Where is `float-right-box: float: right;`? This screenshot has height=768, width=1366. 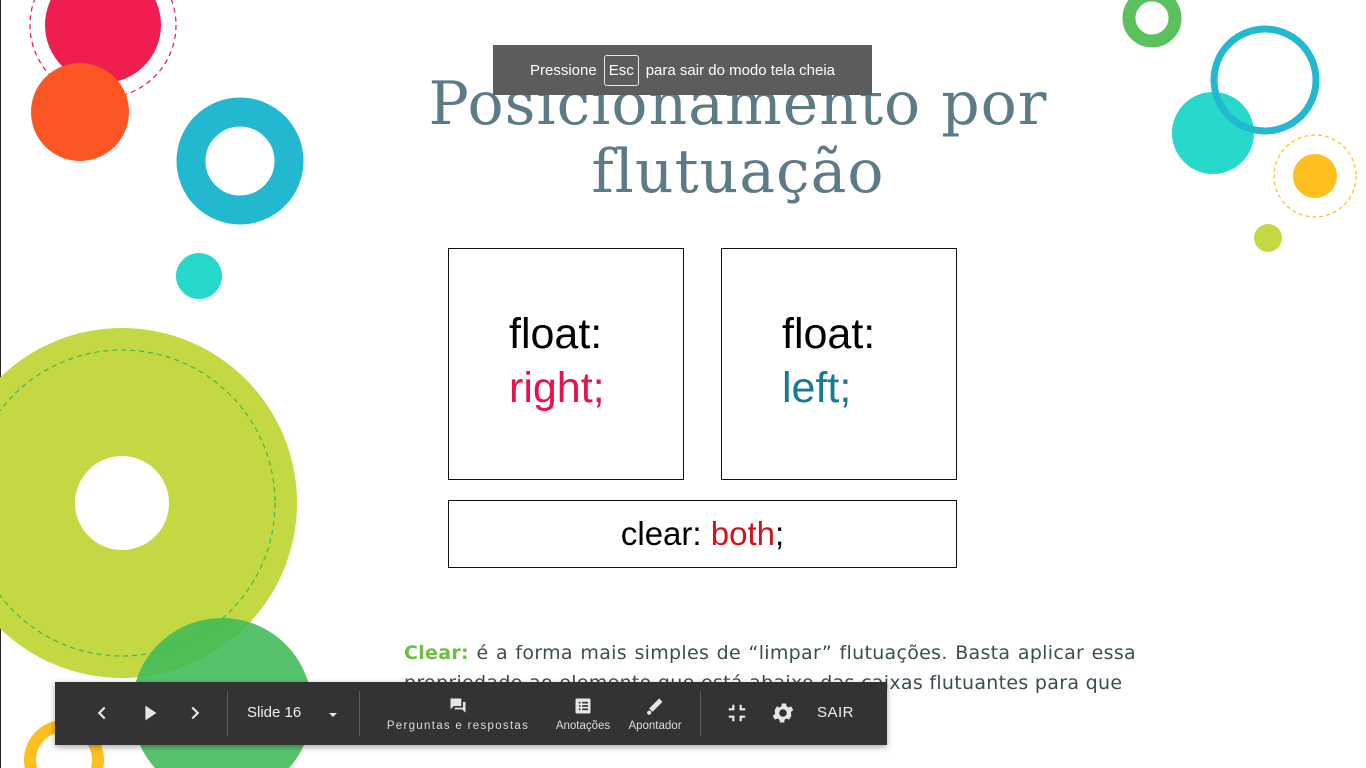
float-right-box: float: right; is located at coordinates (566, 364).